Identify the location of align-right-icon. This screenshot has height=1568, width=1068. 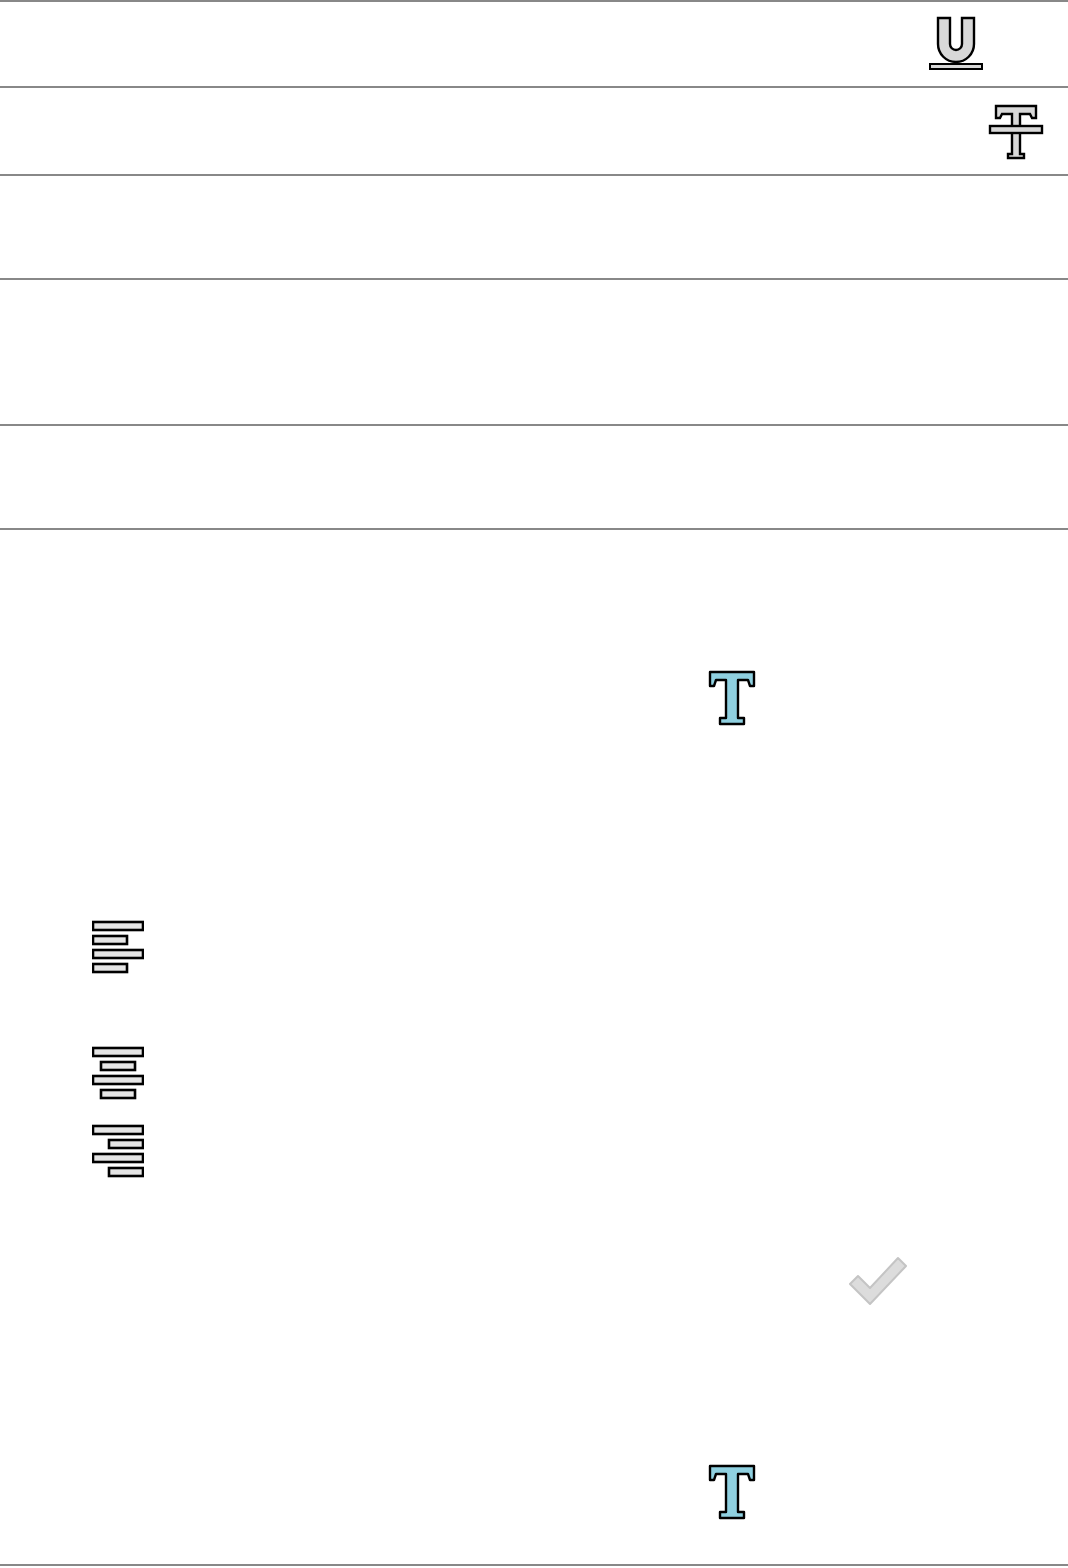
(118, 1152).